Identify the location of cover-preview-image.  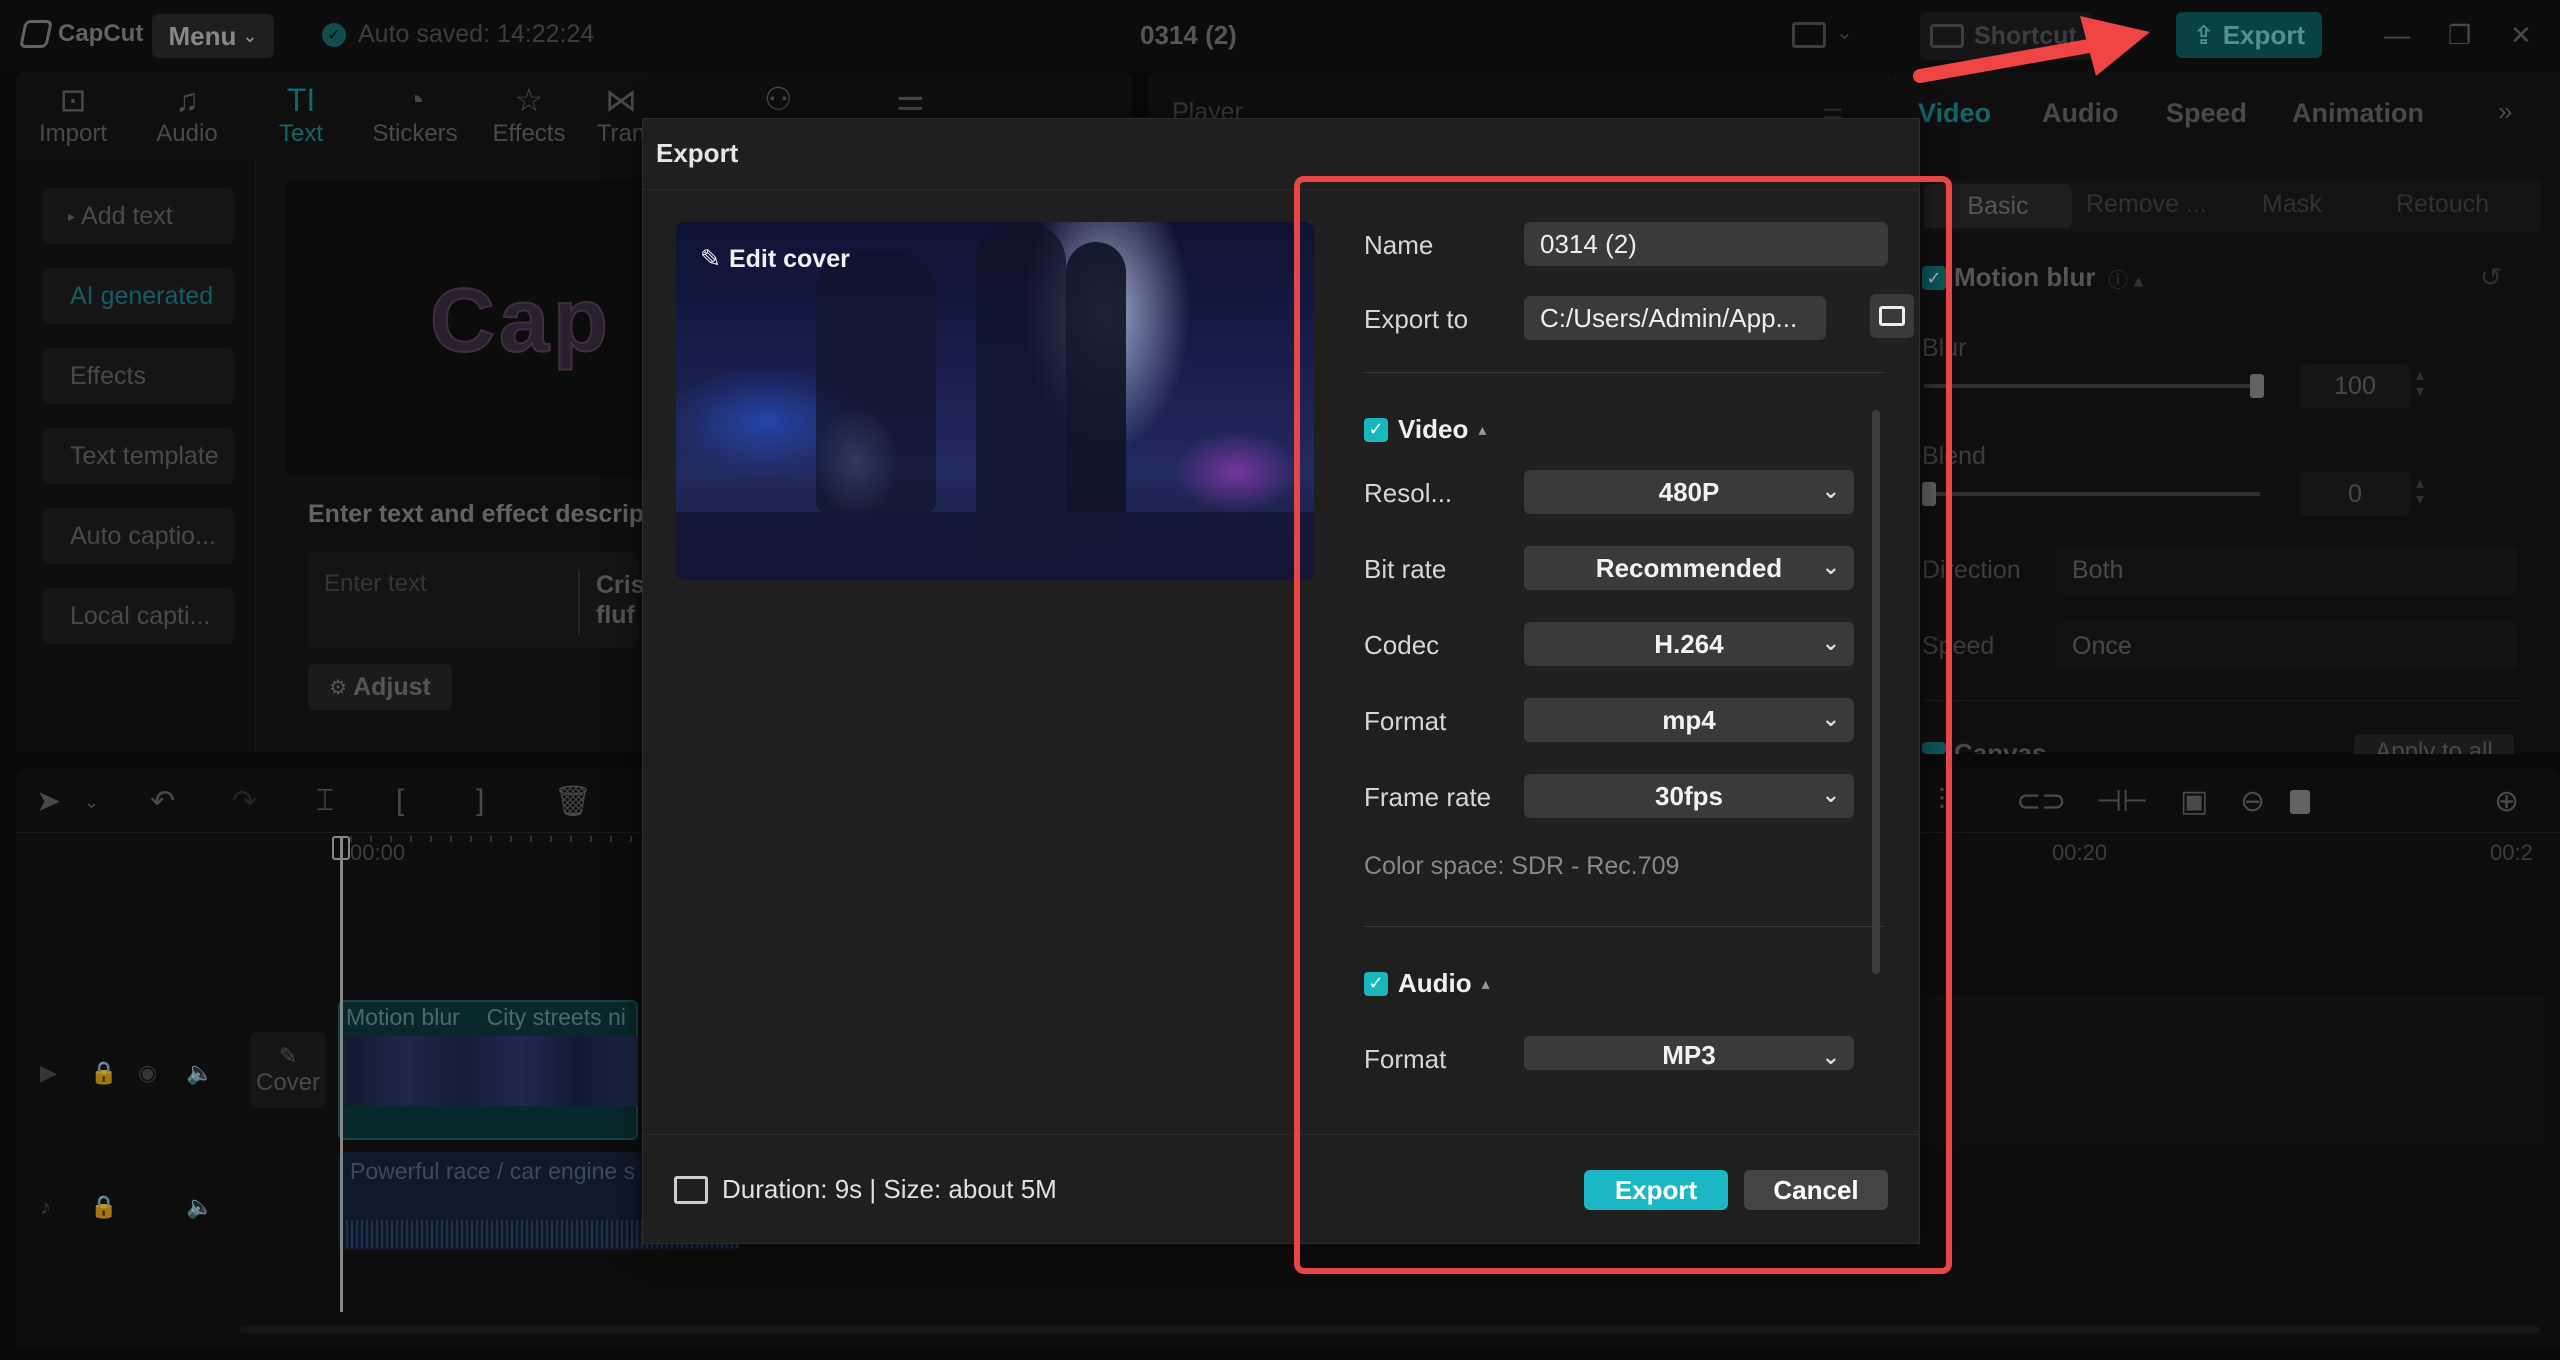
(995, 401).